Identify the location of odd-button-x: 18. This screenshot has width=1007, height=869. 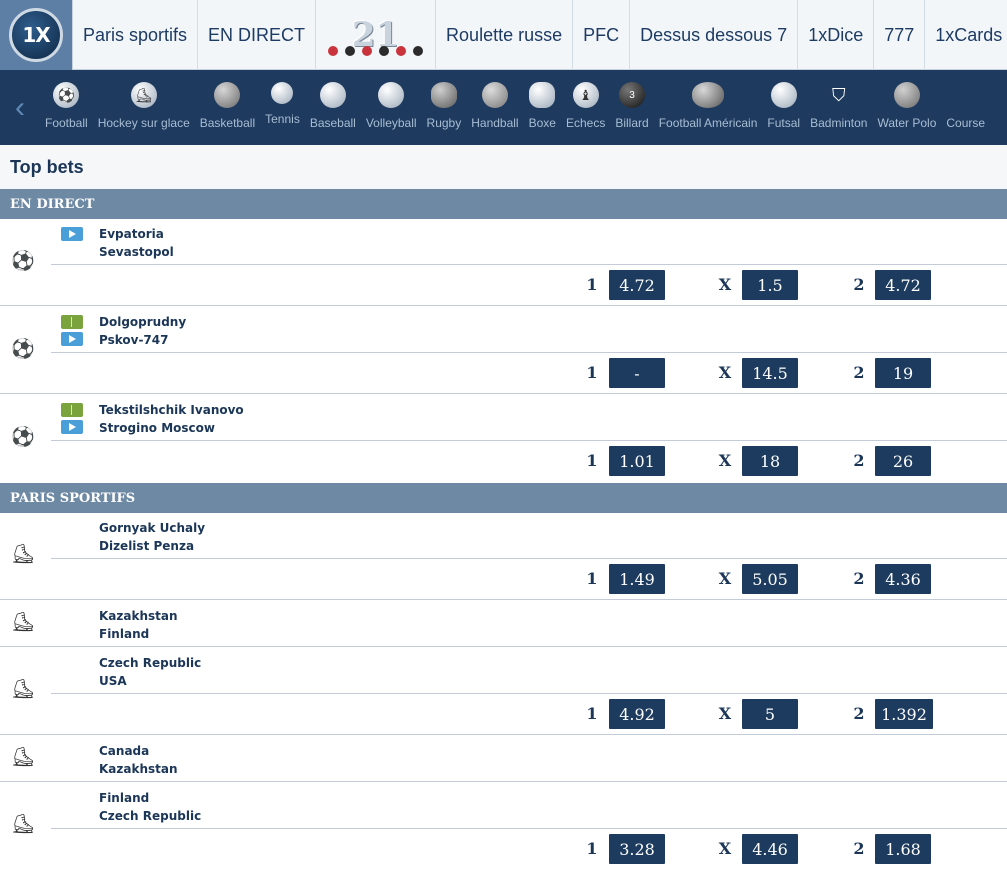
(770, 461).